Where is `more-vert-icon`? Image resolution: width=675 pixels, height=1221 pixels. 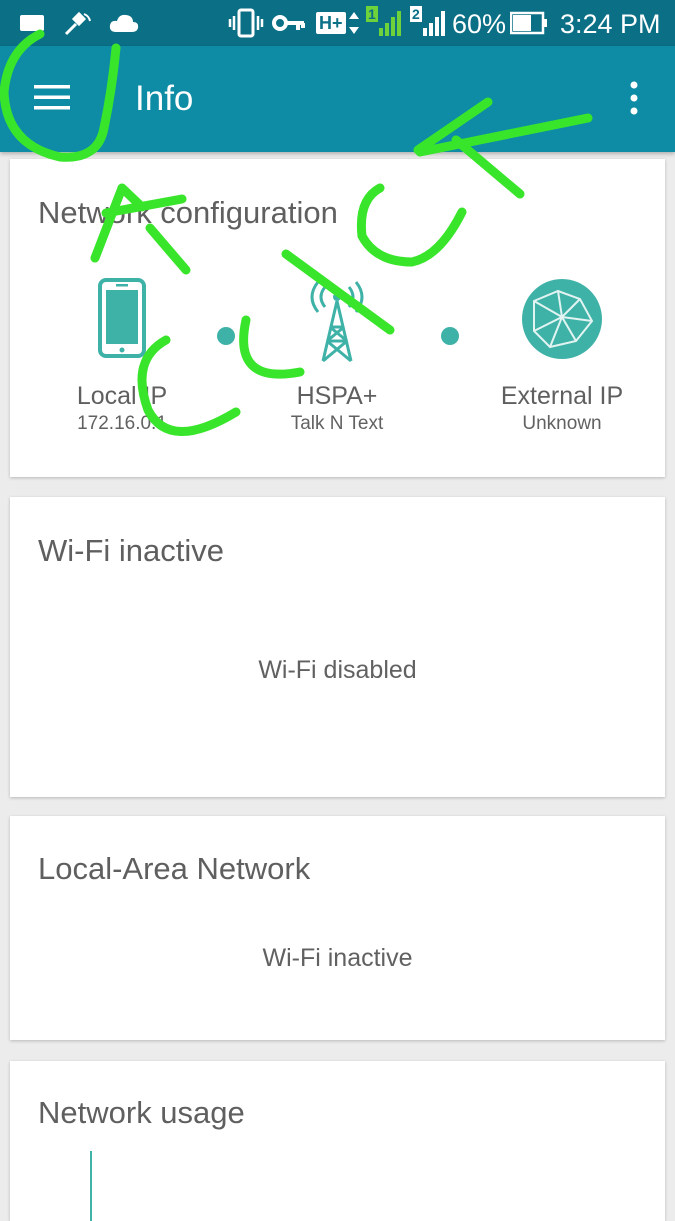 more-vert-icon is located at coordinates (634, 100).